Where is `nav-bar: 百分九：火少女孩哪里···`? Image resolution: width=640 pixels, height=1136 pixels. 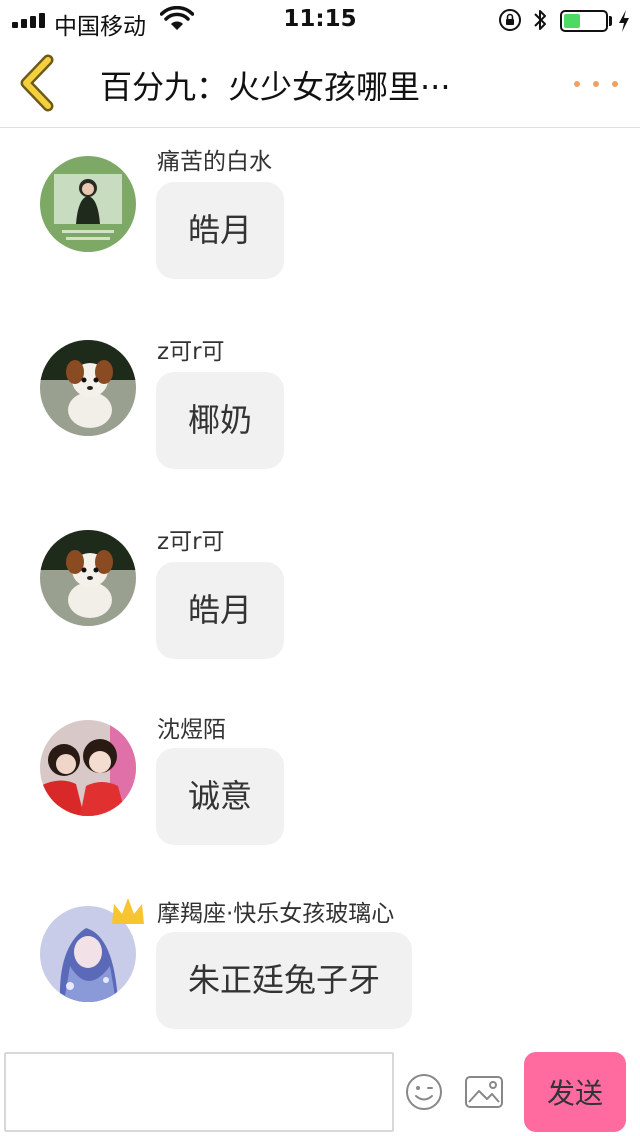
nav-bar: 百分九：火少女孩哪里··· is located at coordinates (320, 84).